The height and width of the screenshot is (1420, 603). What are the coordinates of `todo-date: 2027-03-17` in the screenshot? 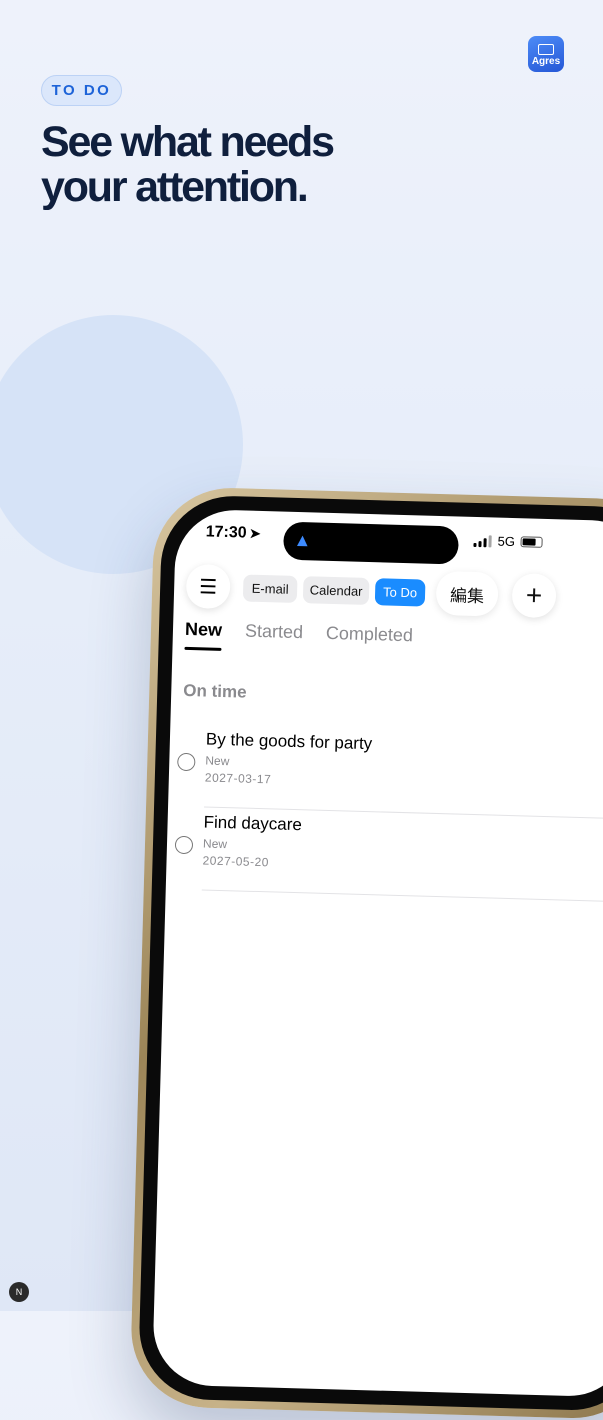 It's located at (238, 778).